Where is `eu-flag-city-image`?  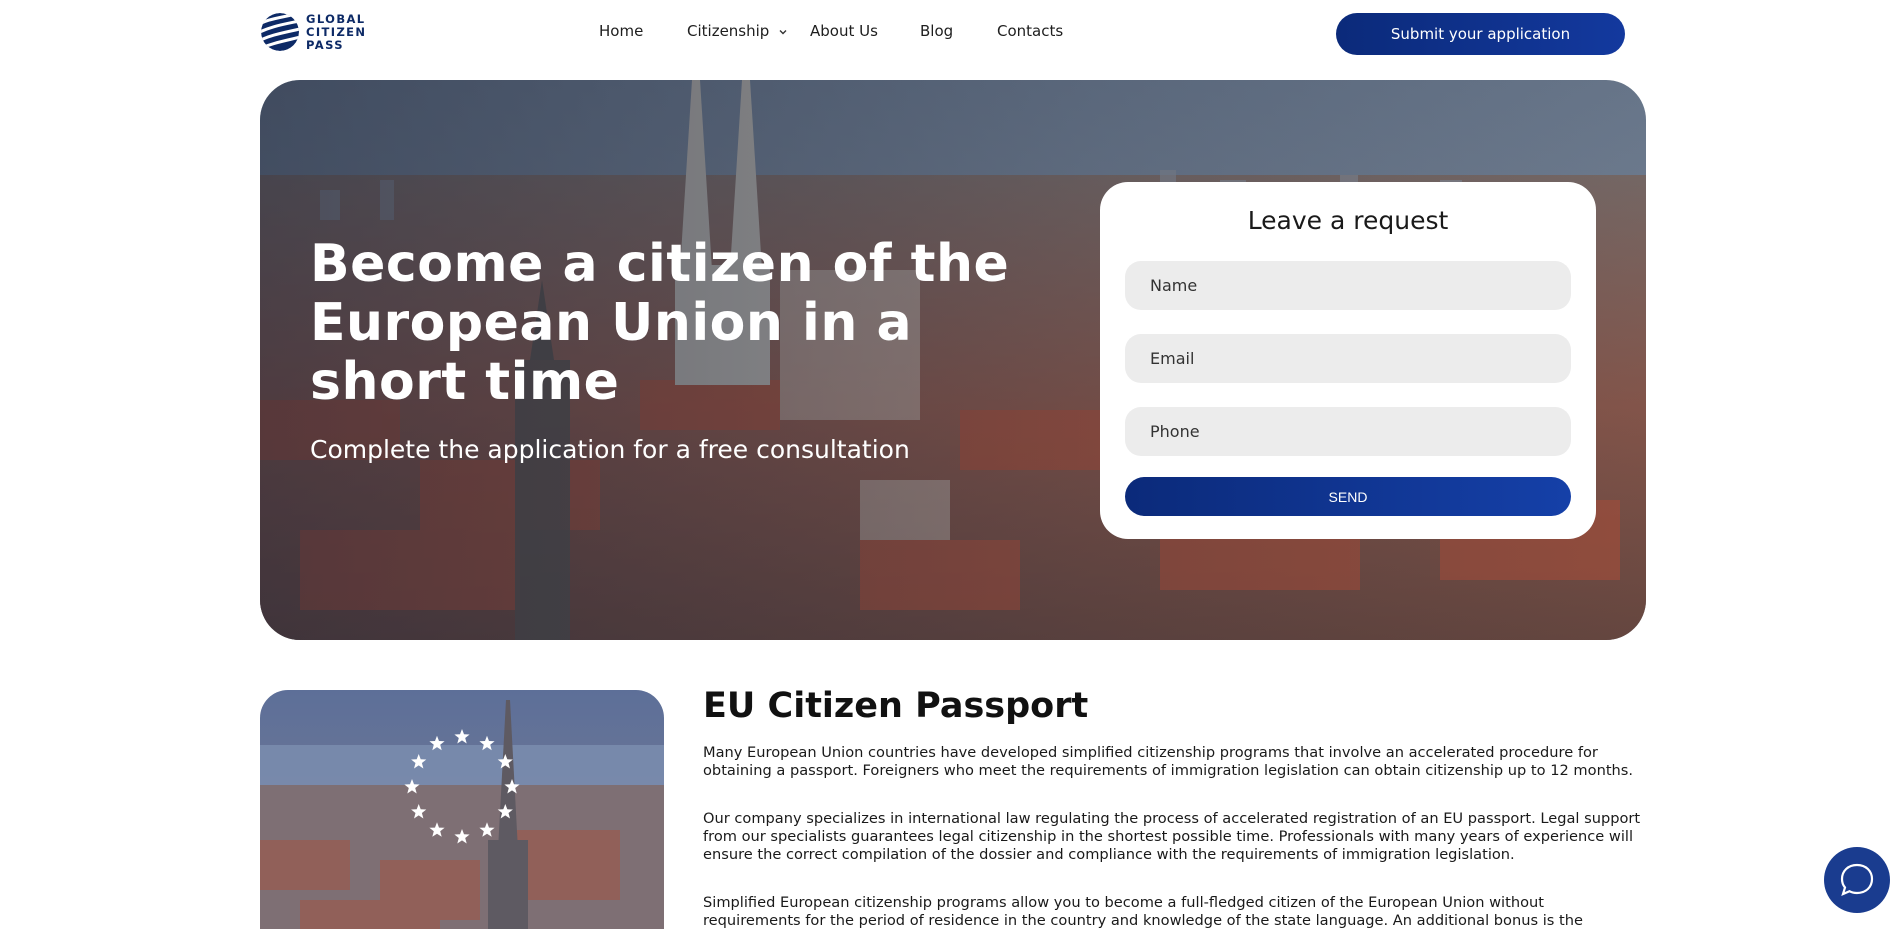 eu-flag-city-image is located at coordinates (462, 809).